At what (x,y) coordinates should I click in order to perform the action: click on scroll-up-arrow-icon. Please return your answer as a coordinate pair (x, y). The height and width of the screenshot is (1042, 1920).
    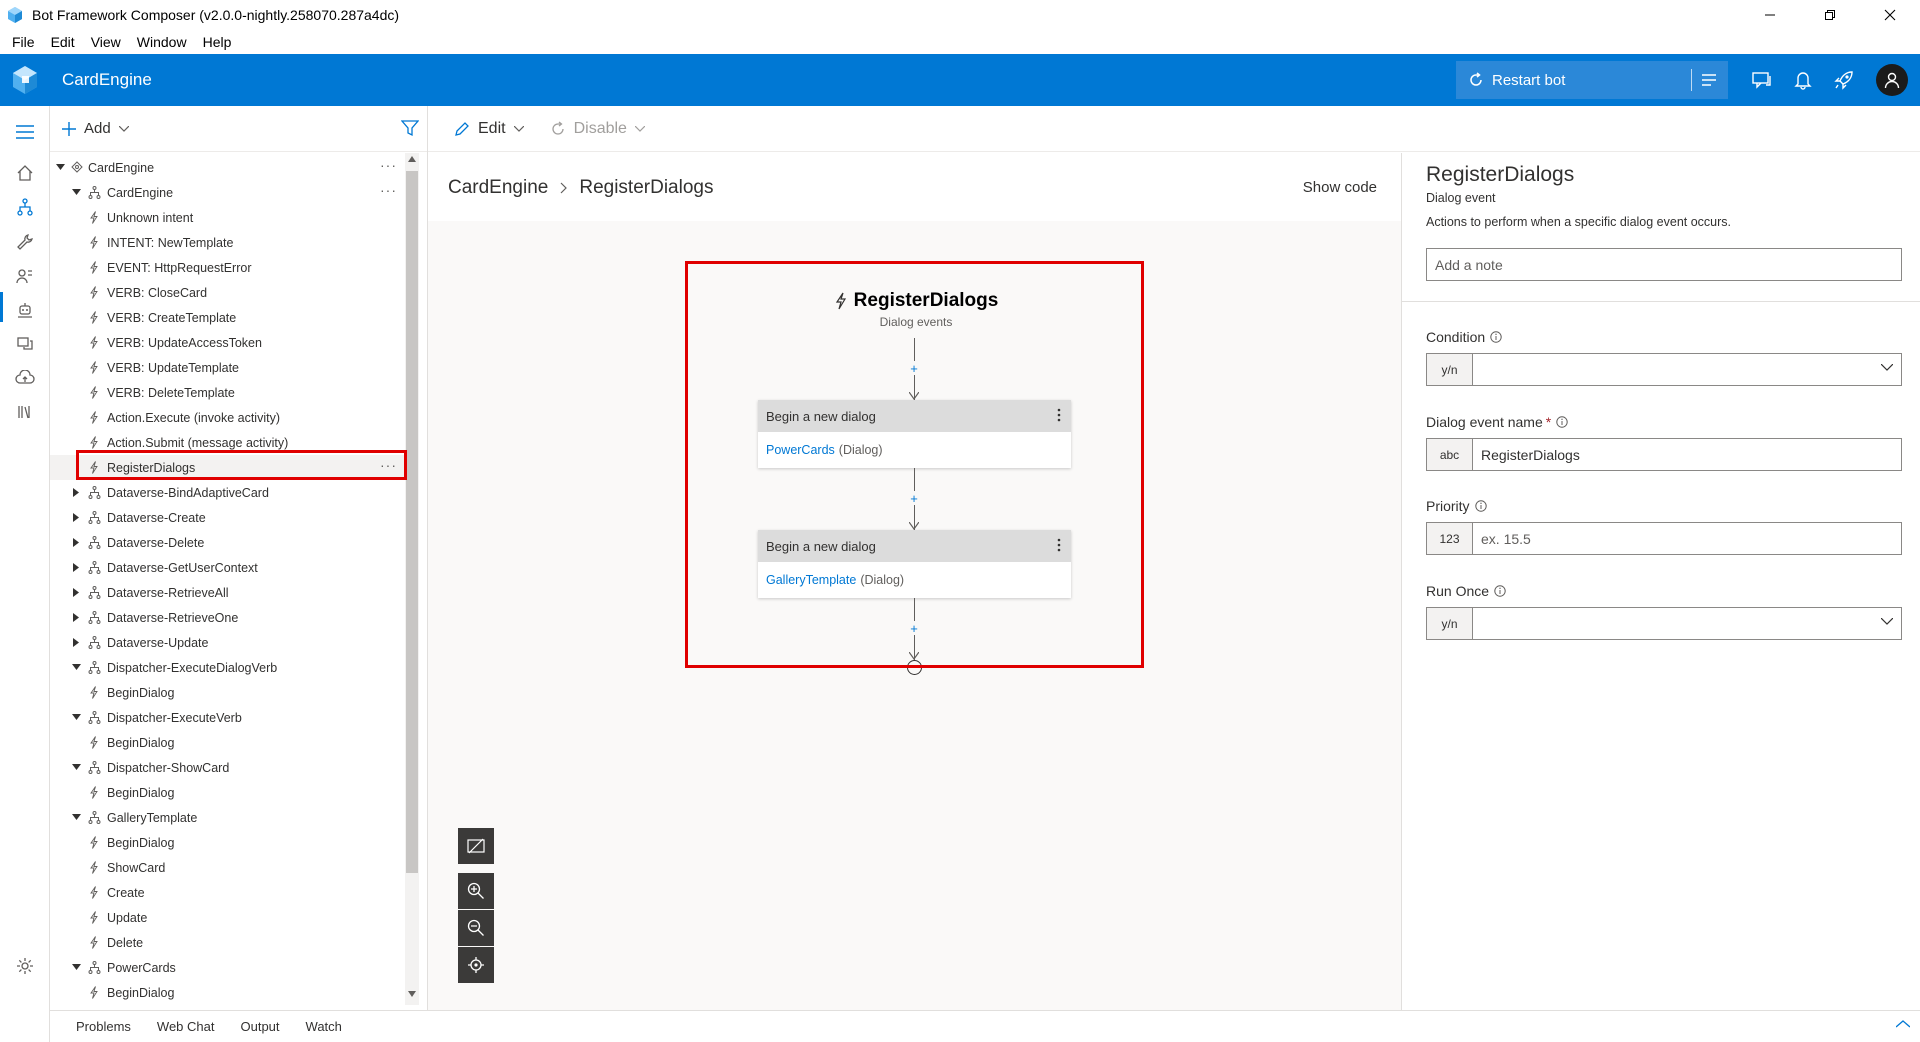
    Looking at the image, I should click on (412, 159).